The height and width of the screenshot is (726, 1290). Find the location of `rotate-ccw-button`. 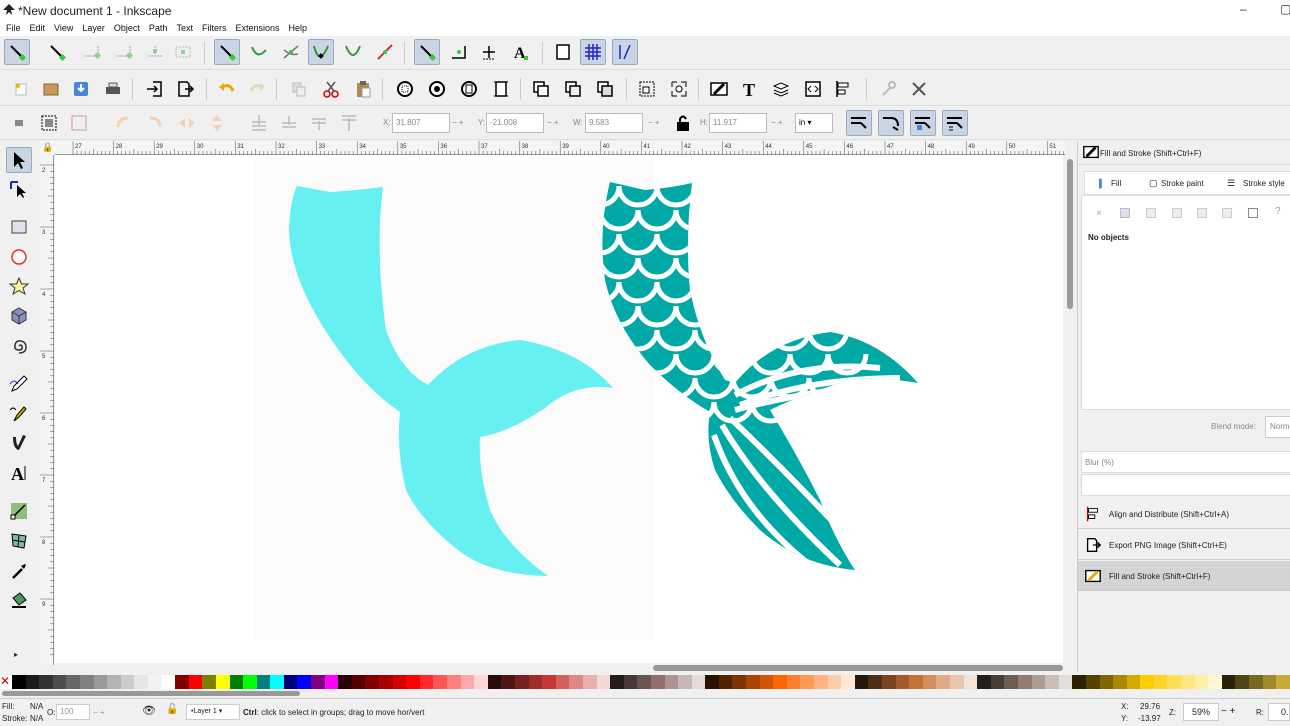

rotate-ccw-button is located at coordinates (123, 123).